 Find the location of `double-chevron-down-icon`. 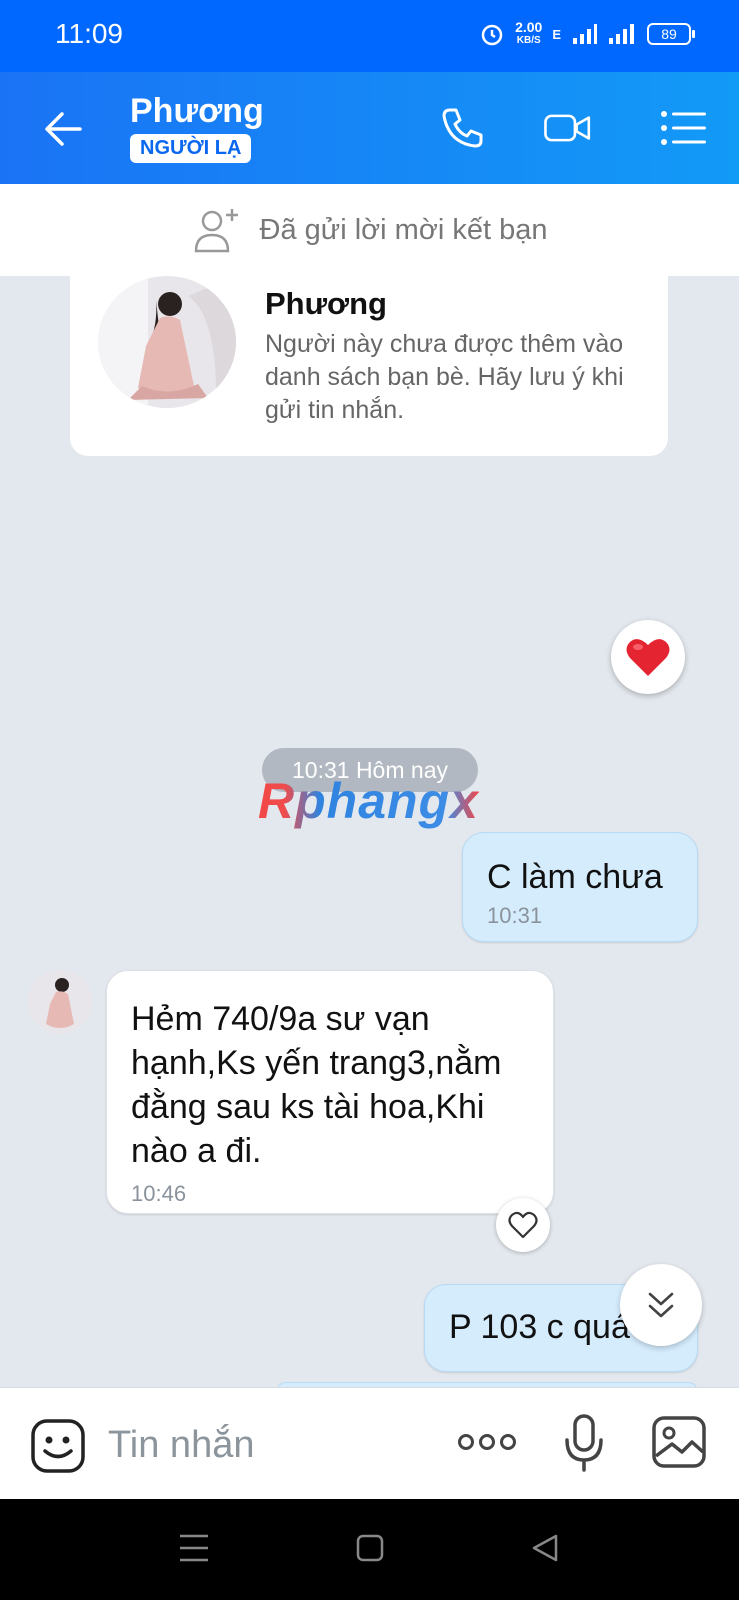

double-chevron-down-icon is located at coordinates (661, 1305).